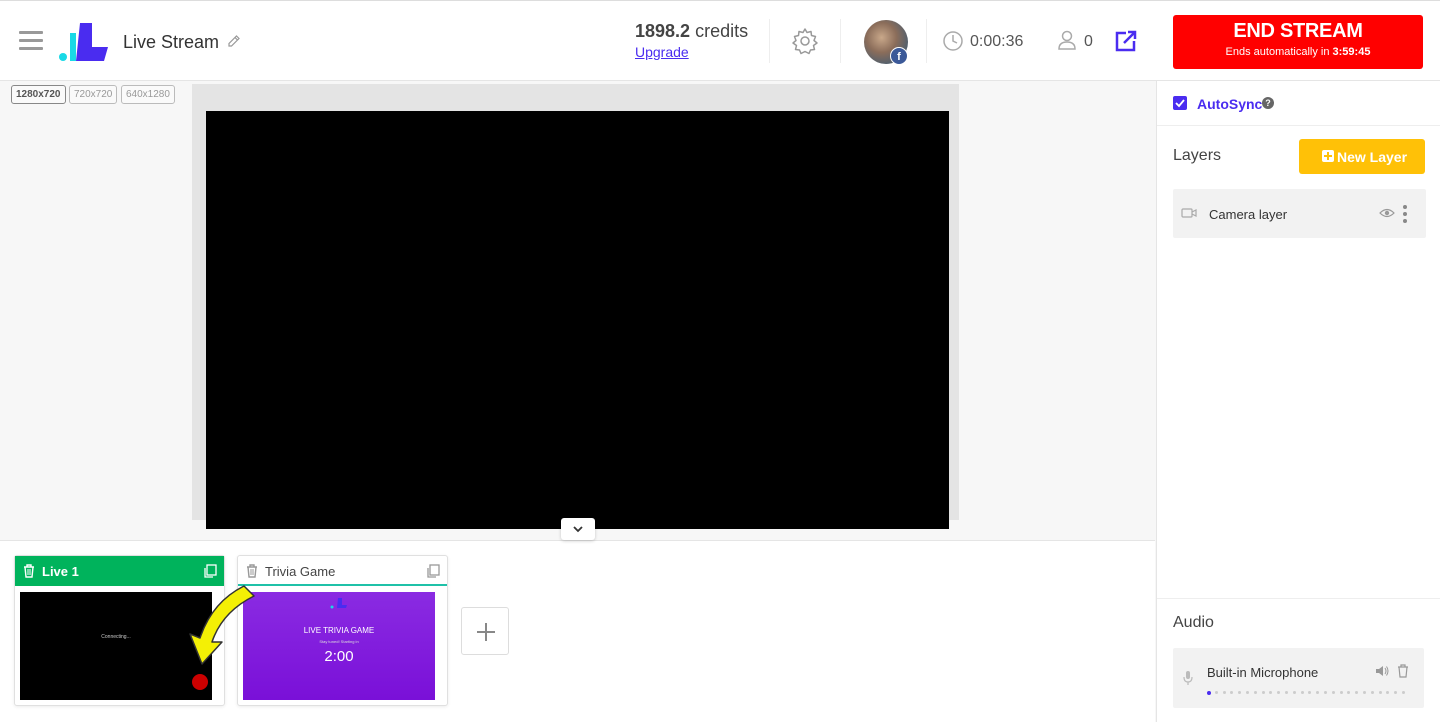 The height and width of the screenshot is (722, 1440). Describe the element at coordinates (339, 641) in the screenshot. I see `trivia-subtitle: Stay tuned! Starting in` at that location.